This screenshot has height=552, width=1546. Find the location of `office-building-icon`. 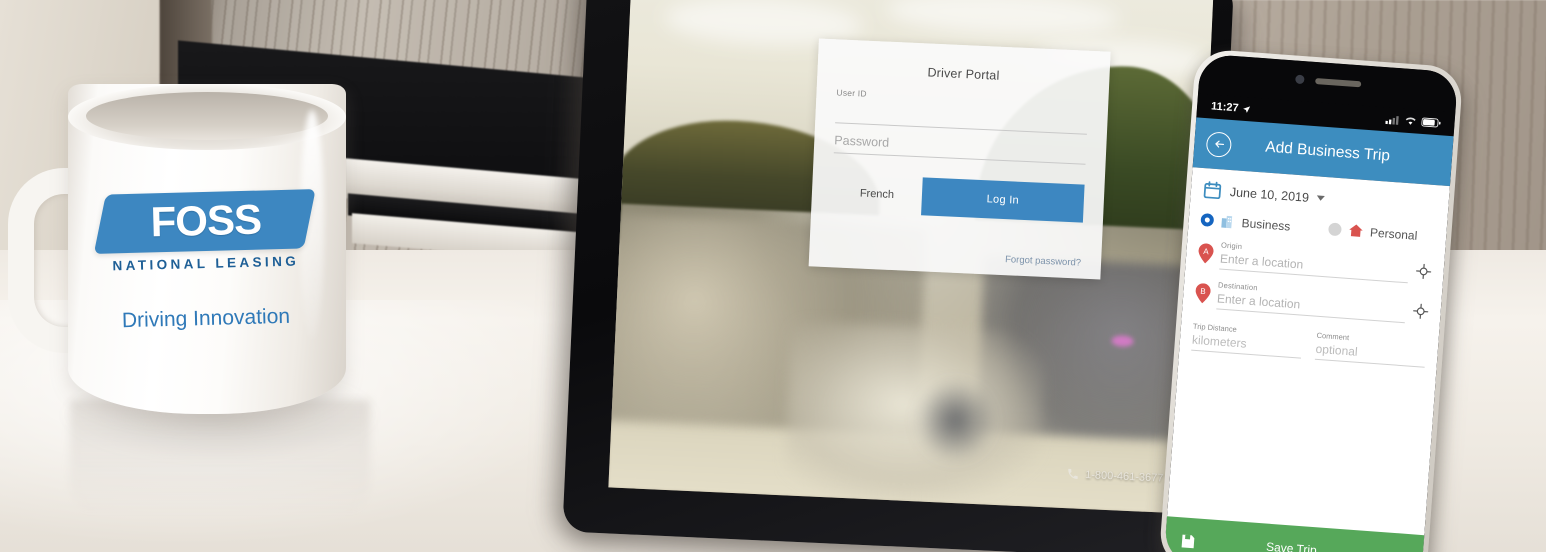

office-building-icon is located at coordinates (1227, 221).